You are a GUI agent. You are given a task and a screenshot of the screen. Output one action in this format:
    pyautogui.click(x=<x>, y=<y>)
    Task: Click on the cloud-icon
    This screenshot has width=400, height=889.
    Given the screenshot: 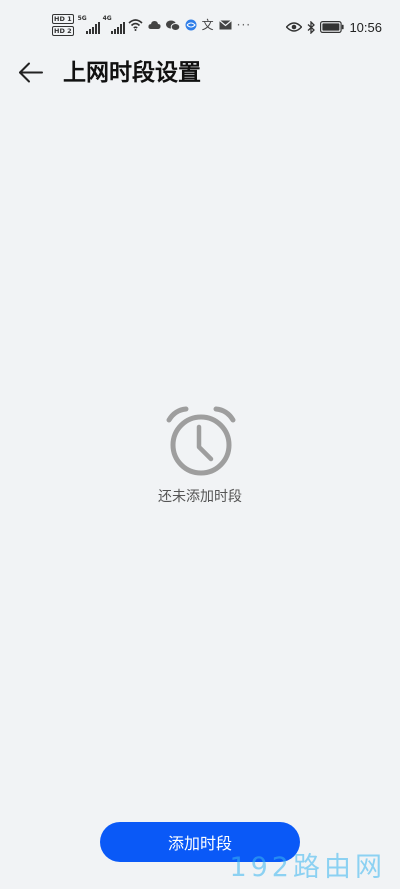 What is the action you would take?
    pyautogui.click(x=154, y=25)
    